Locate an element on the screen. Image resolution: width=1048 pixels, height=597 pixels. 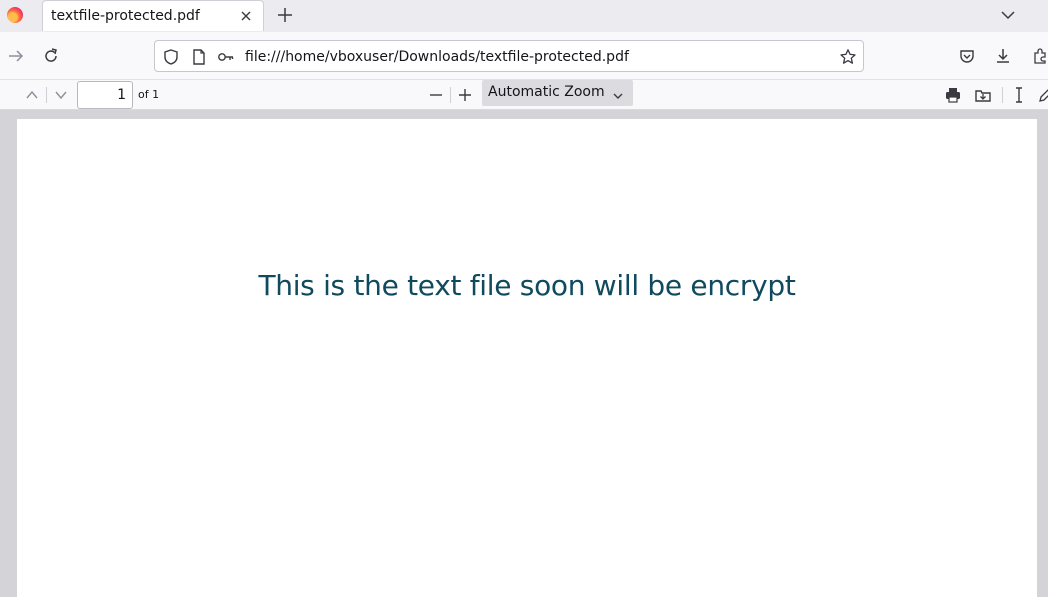
forward-arrow-icon is located at coordinates (16, 56).